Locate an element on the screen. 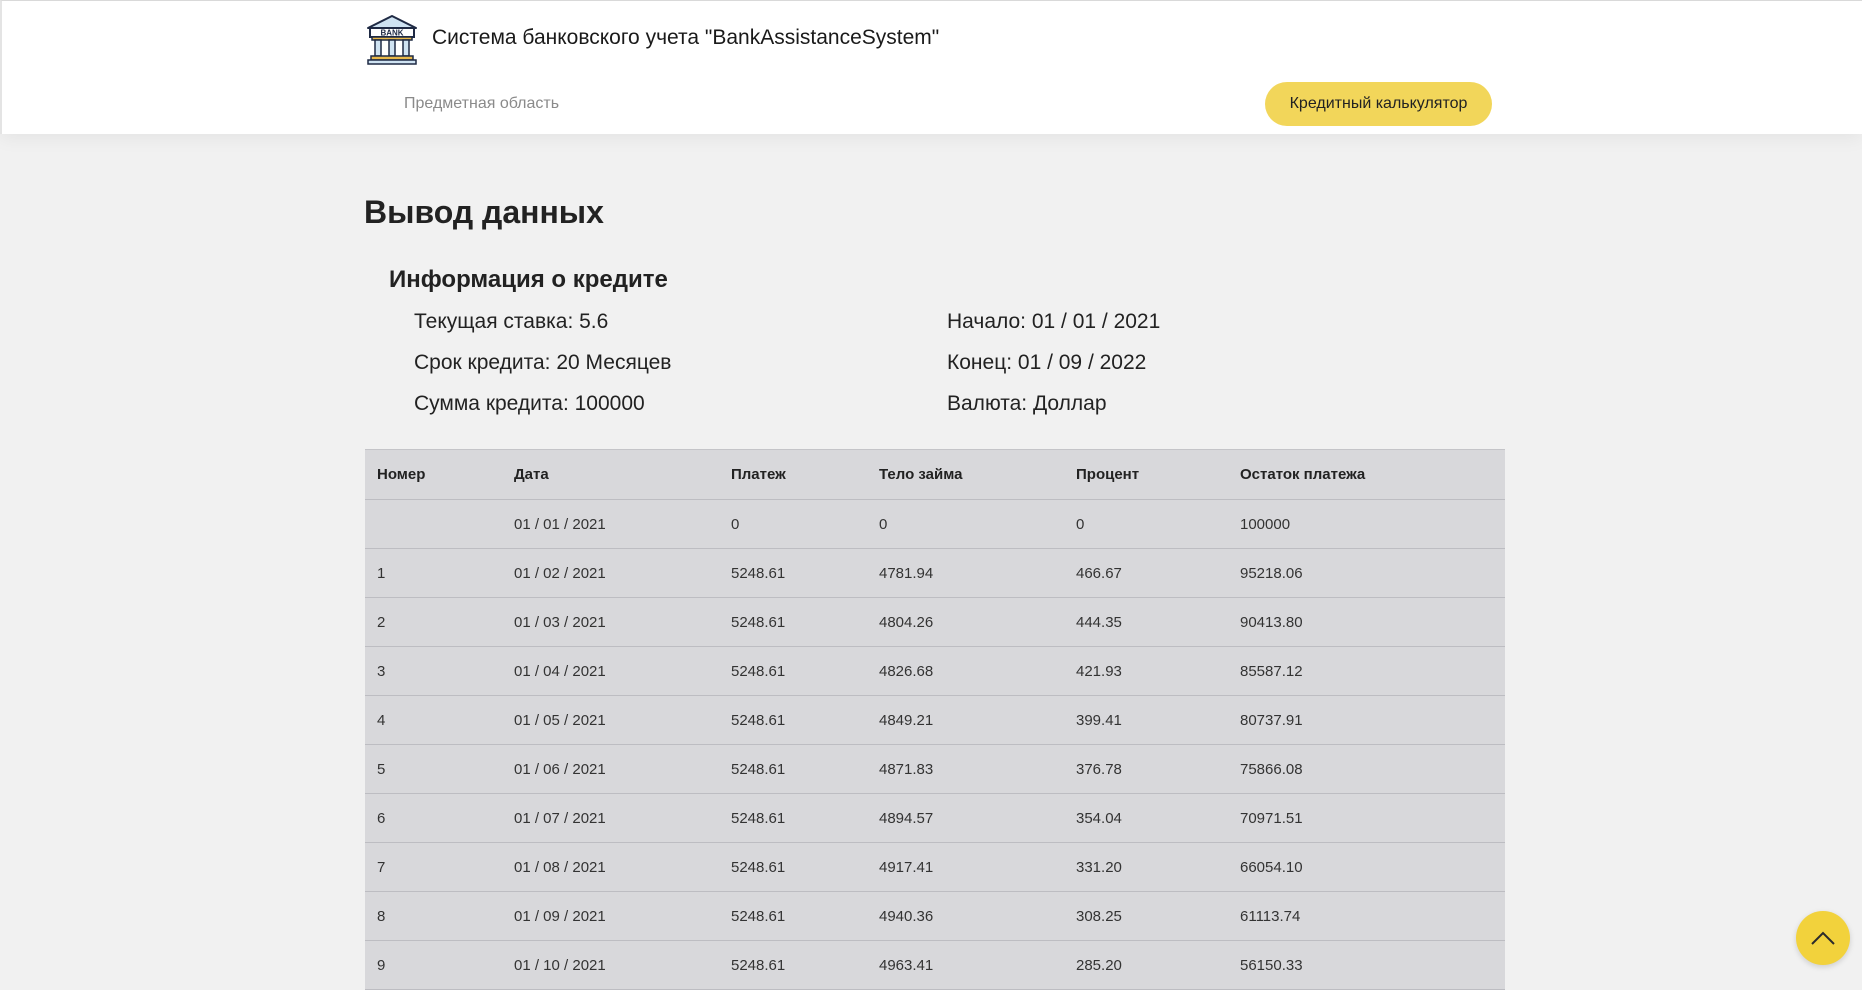  cell-interest: 421.93 is located at coordinates (1146, 671).